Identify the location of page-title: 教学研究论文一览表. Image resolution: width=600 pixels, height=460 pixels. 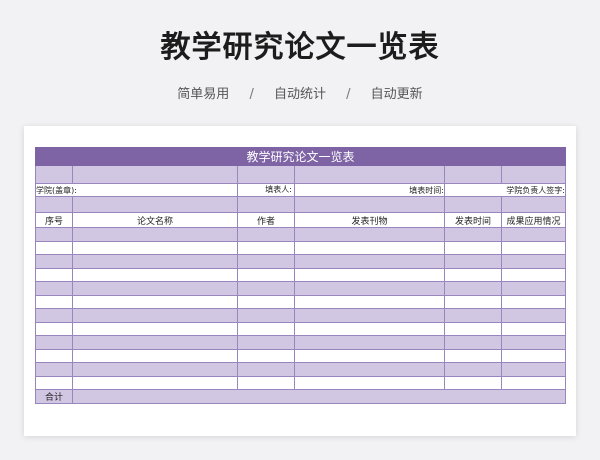
(300, 47).